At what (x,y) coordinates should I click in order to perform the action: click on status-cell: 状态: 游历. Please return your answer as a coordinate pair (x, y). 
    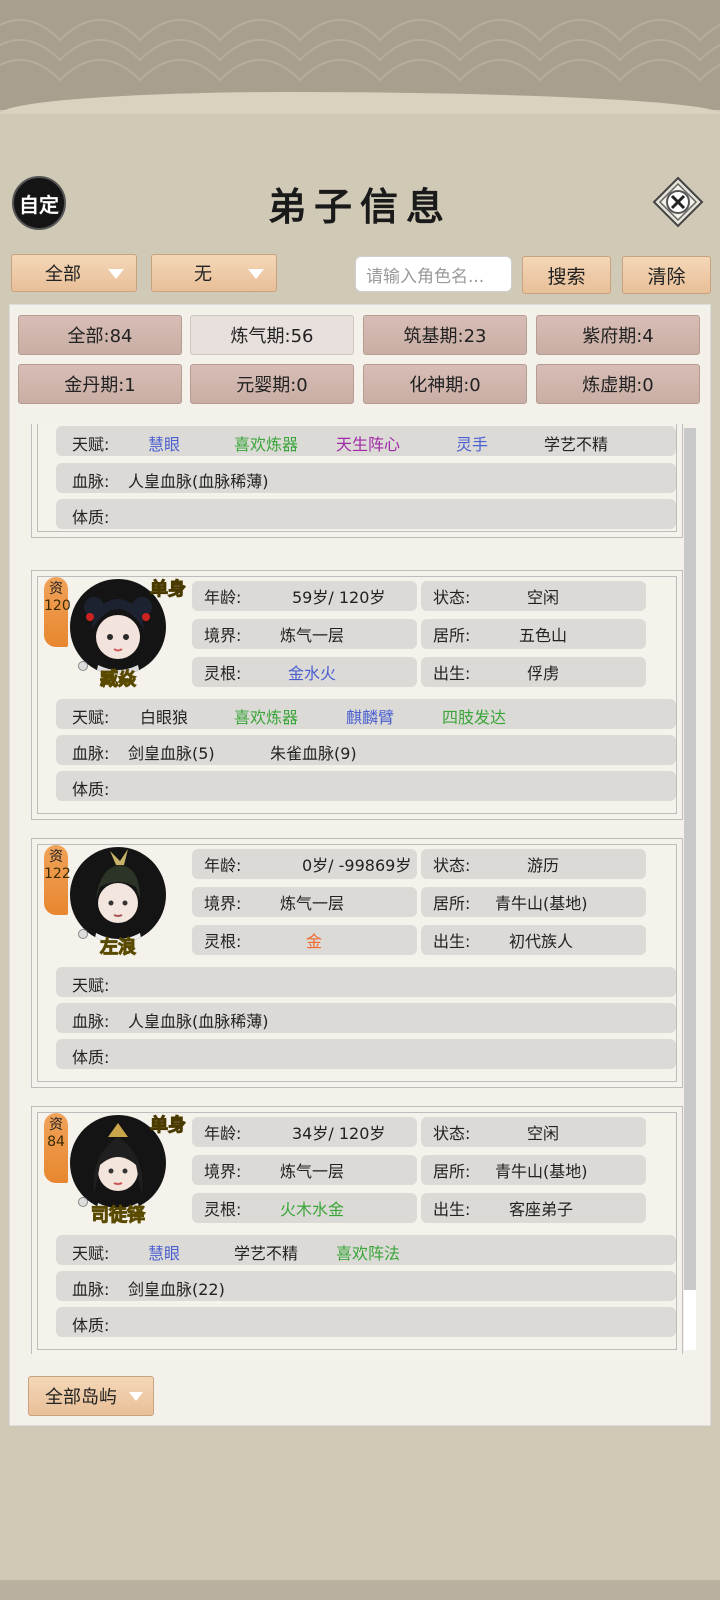
    Looking at the image, I should click on (533, 864).